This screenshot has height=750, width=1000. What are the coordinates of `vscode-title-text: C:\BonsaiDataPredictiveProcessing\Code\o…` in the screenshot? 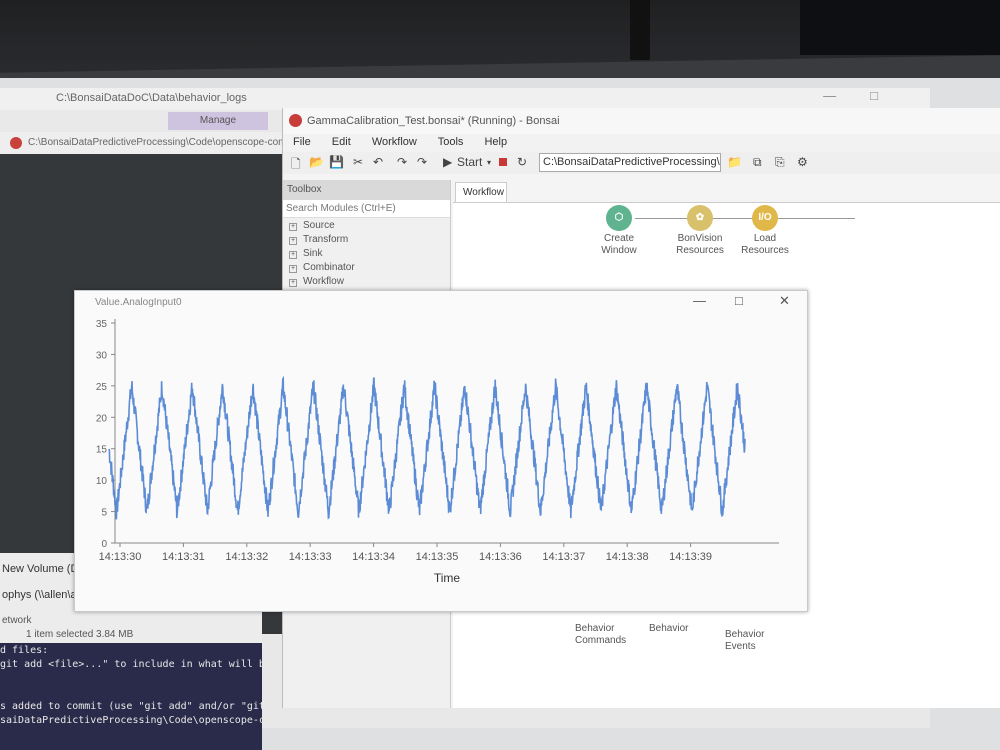 It's located at (161, 142).